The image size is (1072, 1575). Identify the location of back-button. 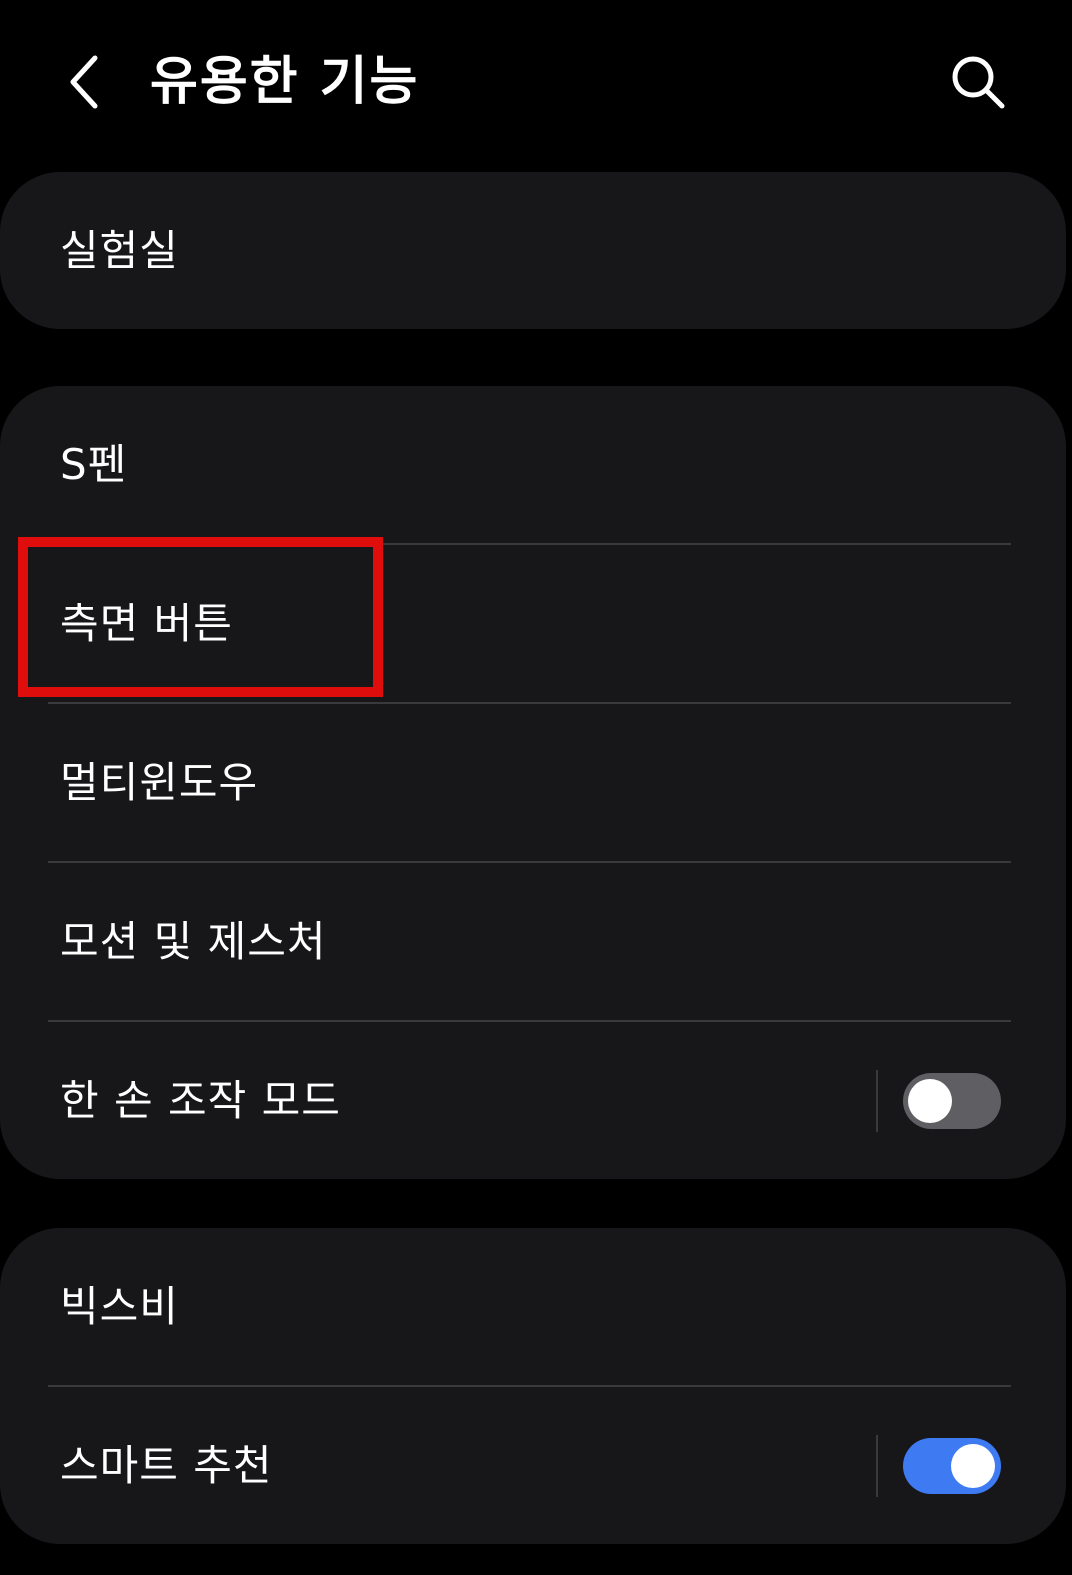
(85, 82).